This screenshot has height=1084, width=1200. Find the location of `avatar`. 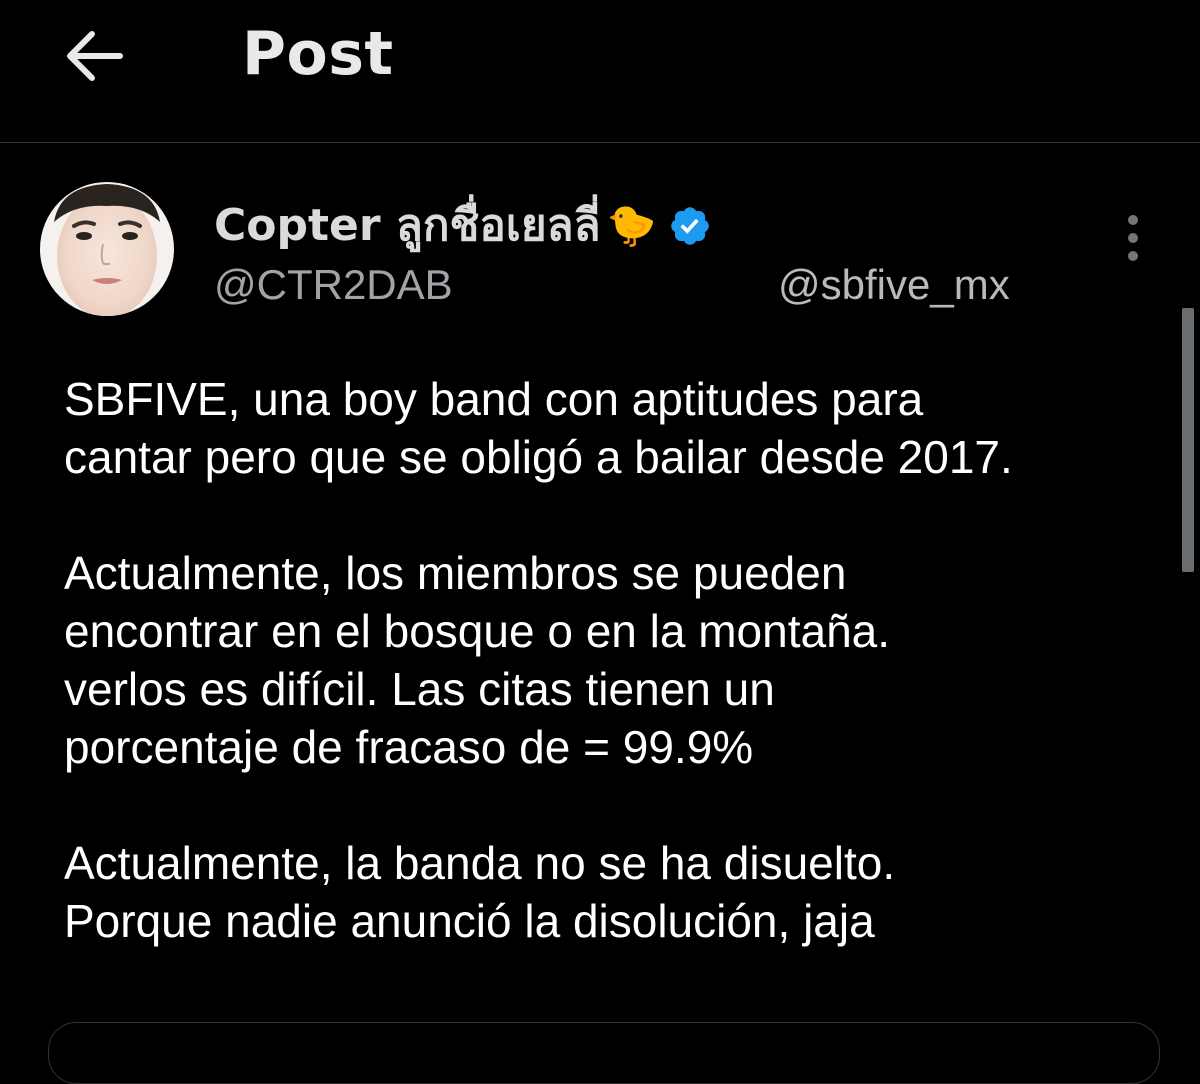

avatar is located at coordinates (107, 249).